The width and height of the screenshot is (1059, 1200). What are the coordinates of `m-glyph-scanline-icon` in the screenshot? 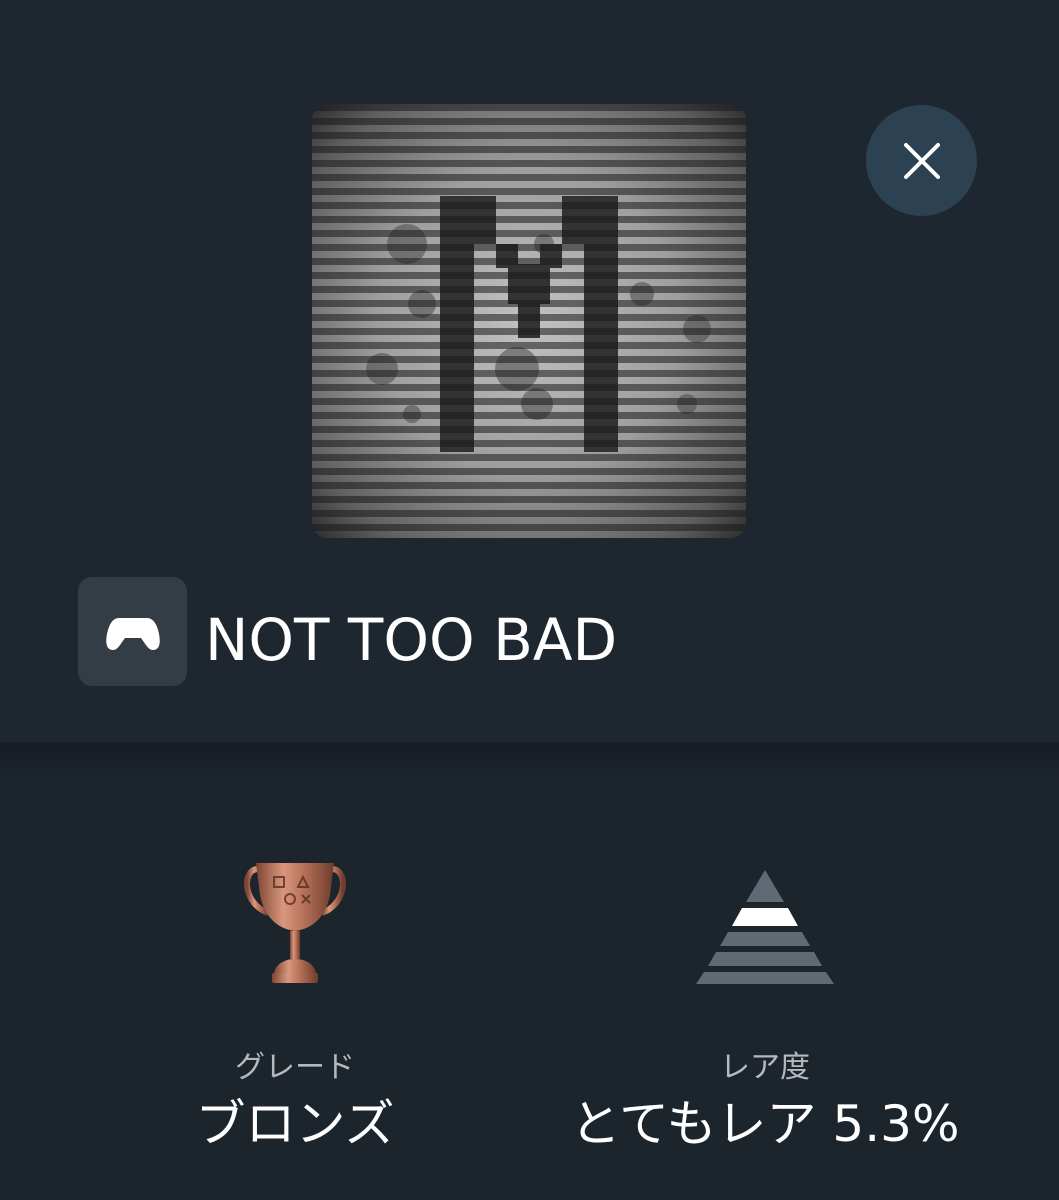 It's located at (529, 321).